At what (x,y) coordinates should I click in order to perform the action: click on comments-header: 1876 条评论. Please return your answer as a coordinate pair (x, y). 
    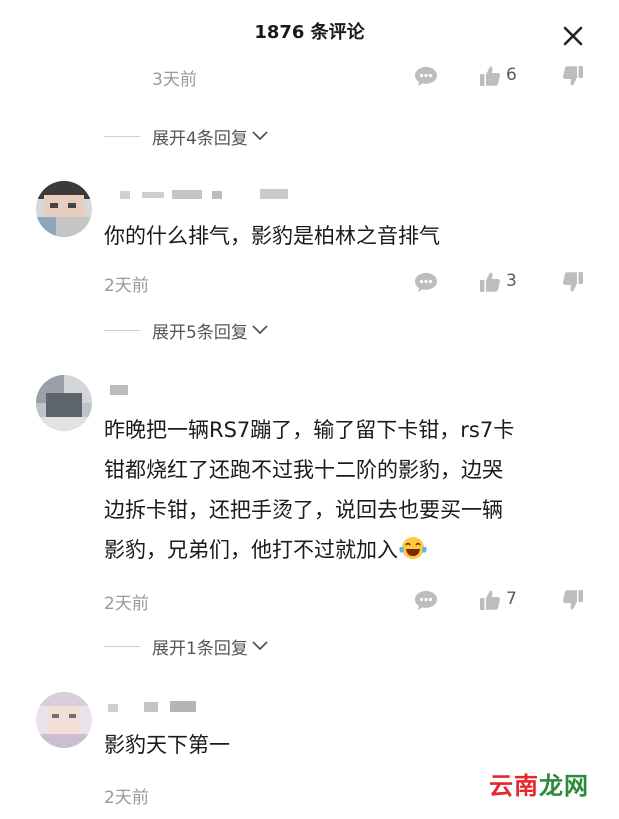
    Looking at the image, I should click on (309, 31).